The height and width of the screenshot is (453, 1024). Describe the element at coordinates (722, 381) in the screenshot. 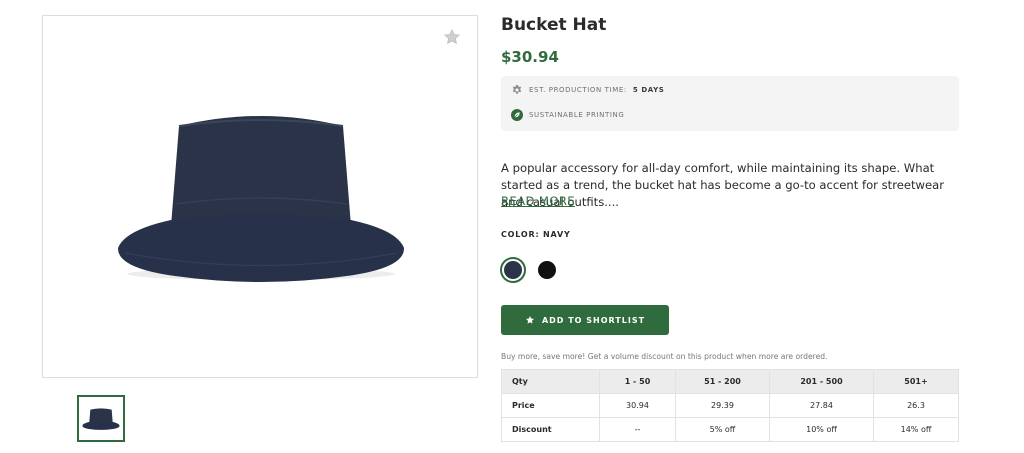

I see `table-header: 51 - 200` at that location.